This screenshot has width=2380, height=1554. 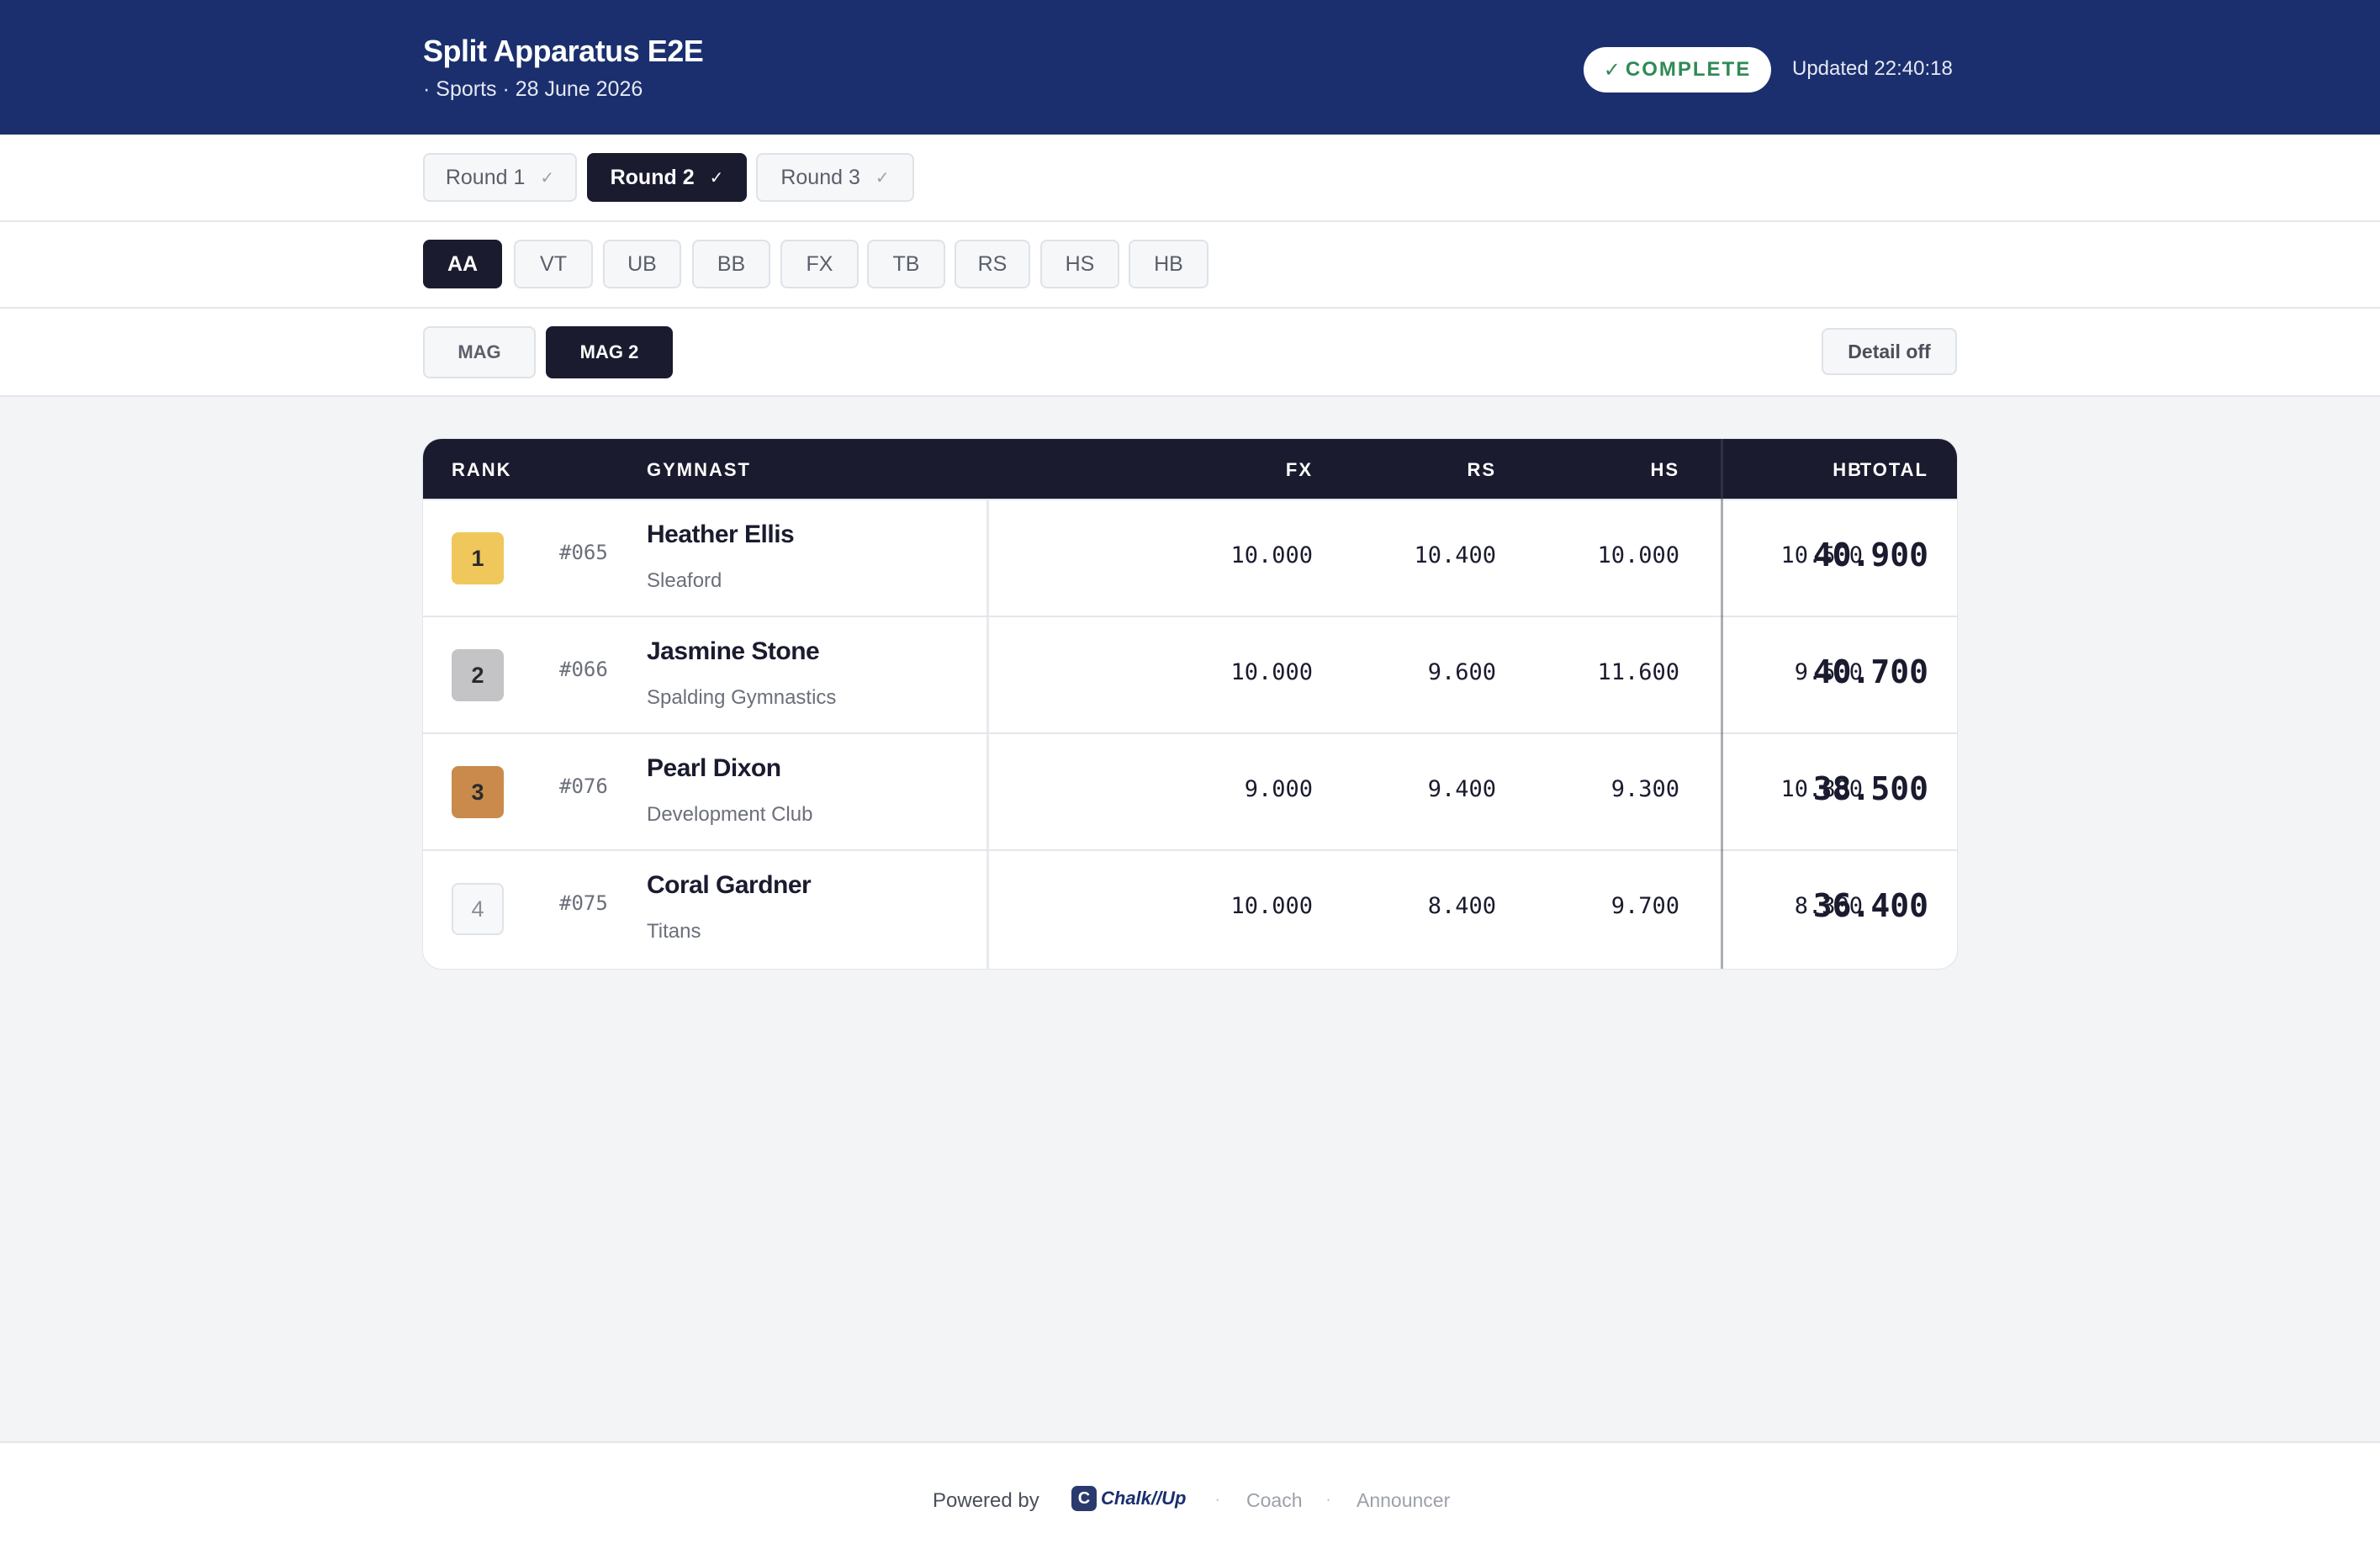 I want to click on header-rank: RANK, so click(x=482, y=470).